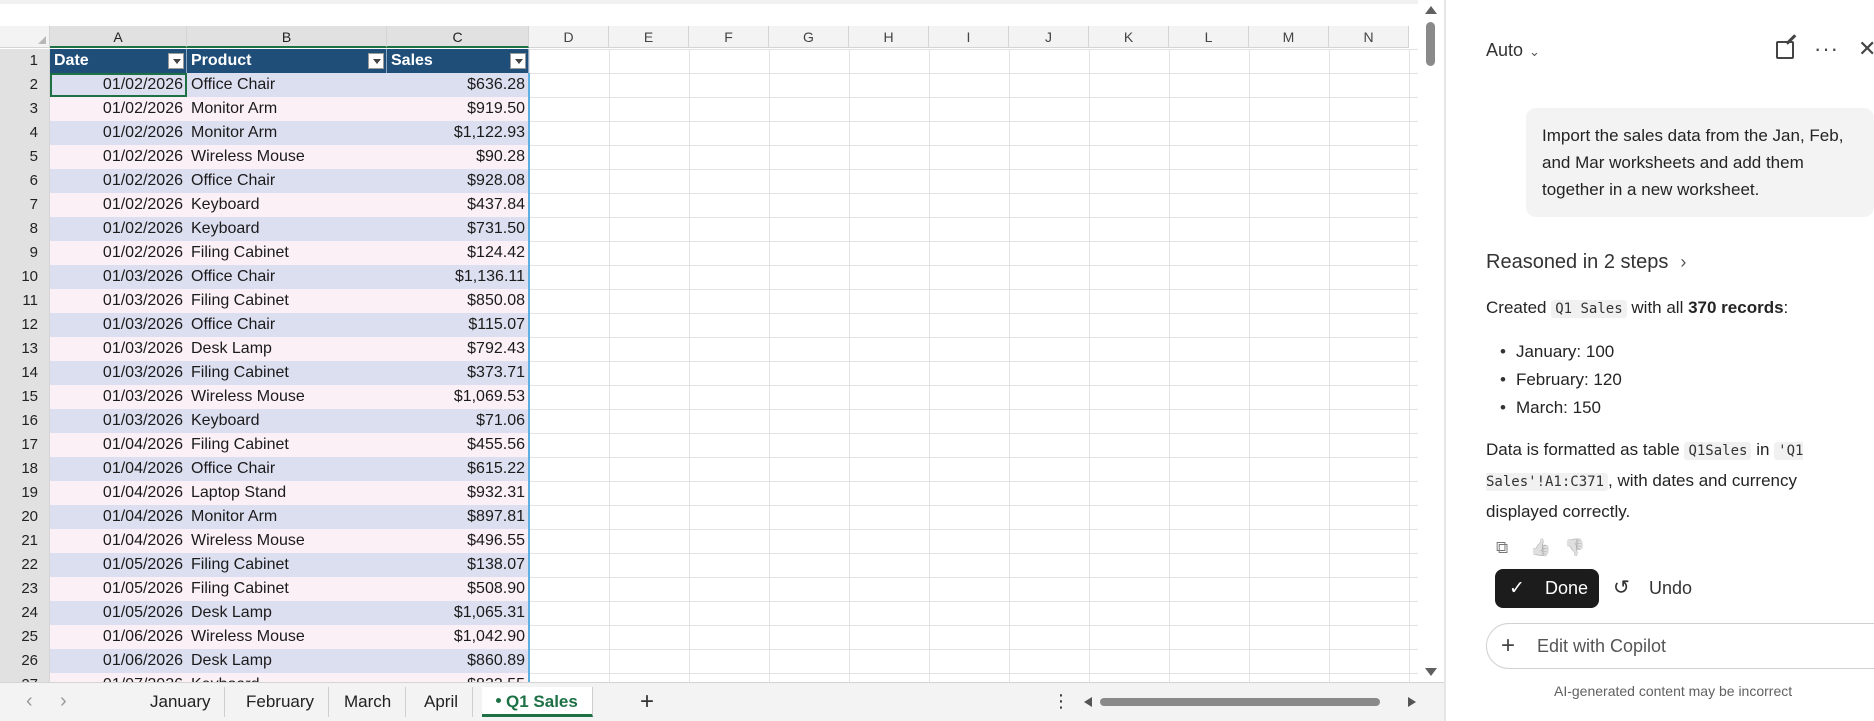 This screenshot has height=721, width=1874. What do you see at coordinates (458, 277) in the screenshot?
I see `sales-cell: $1,136.11` at bounding box center [458, 277].